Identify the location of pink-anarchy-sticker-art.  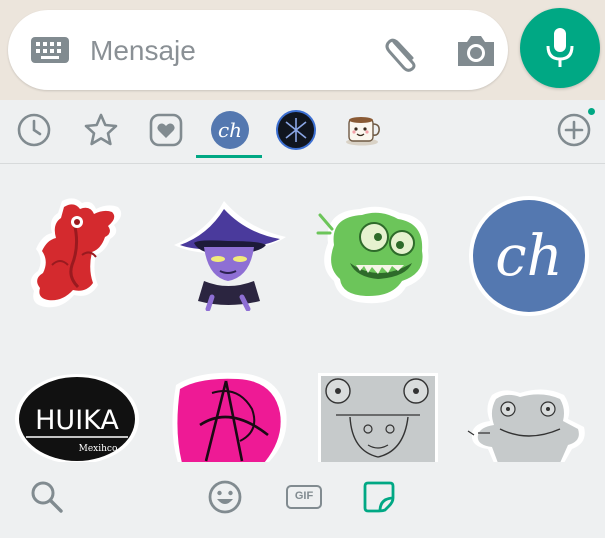
(229, 417).